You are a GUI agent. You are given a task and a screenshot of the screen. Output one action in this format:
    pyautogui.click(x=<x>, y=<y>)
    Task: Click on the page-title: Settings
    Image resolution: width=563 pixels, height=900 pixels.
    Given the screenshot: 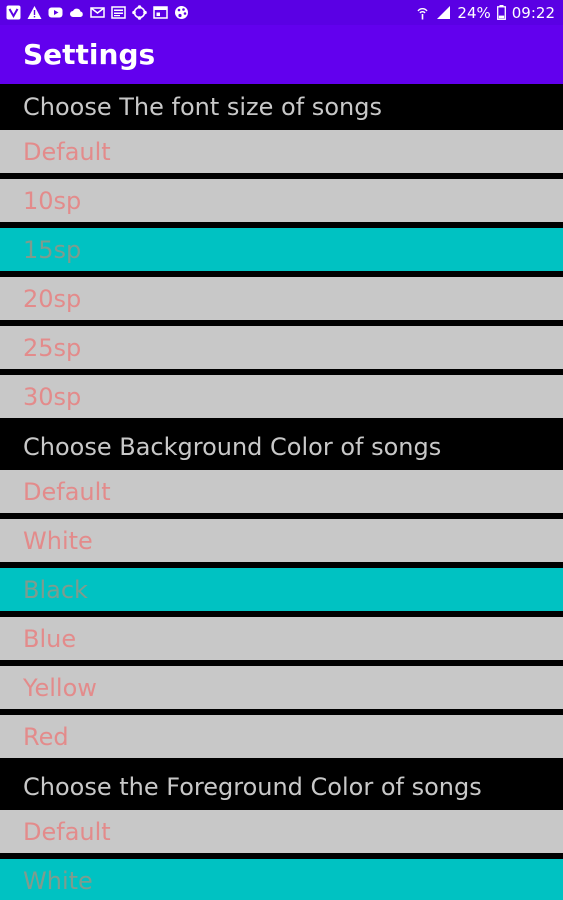 What is the action you would take?
    pyautogui.click(x=89, y=54)
    